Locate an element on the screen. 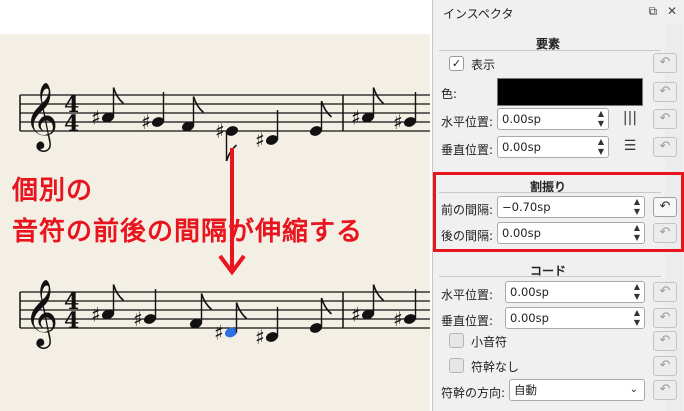 Image resolution: width=684 pixels, height=411 pixels. small-note-checkbox is located at coordinates (456, 340).